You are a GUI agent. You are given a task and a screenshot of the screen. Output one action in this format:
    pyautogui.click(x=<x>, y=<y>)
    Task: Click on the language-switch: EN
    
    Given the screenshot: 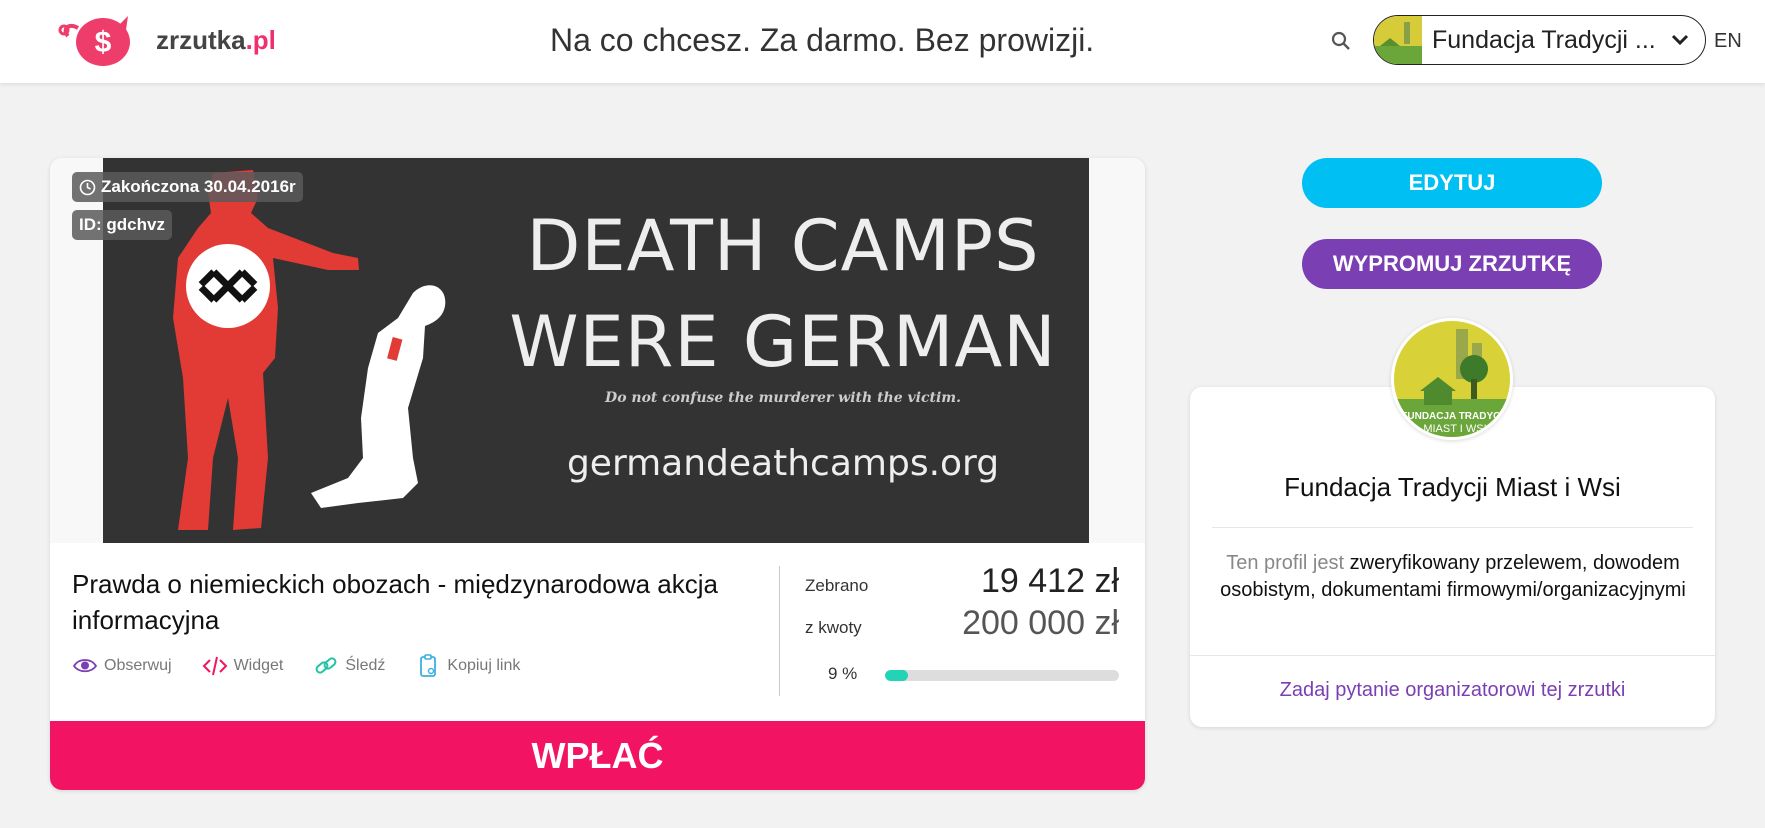 What is the action you would take?
    pyautogui.click(x=1728, y=41)
    